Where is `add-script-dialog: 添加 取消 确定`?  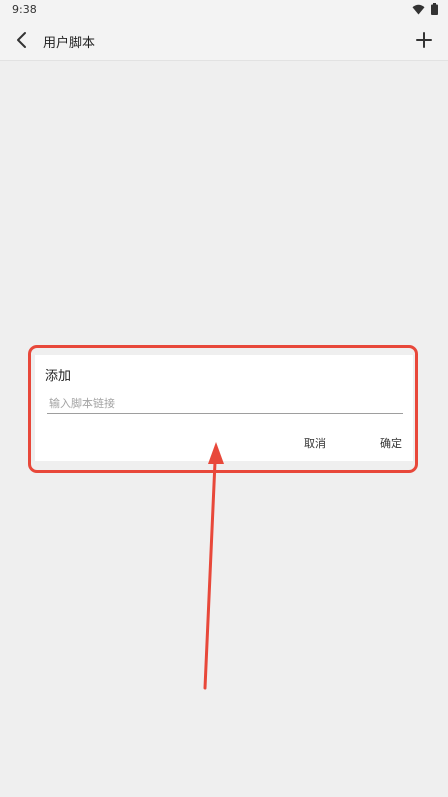
add-script-dialog: 添加 取消 确定 is located at coordinates (224, 408).